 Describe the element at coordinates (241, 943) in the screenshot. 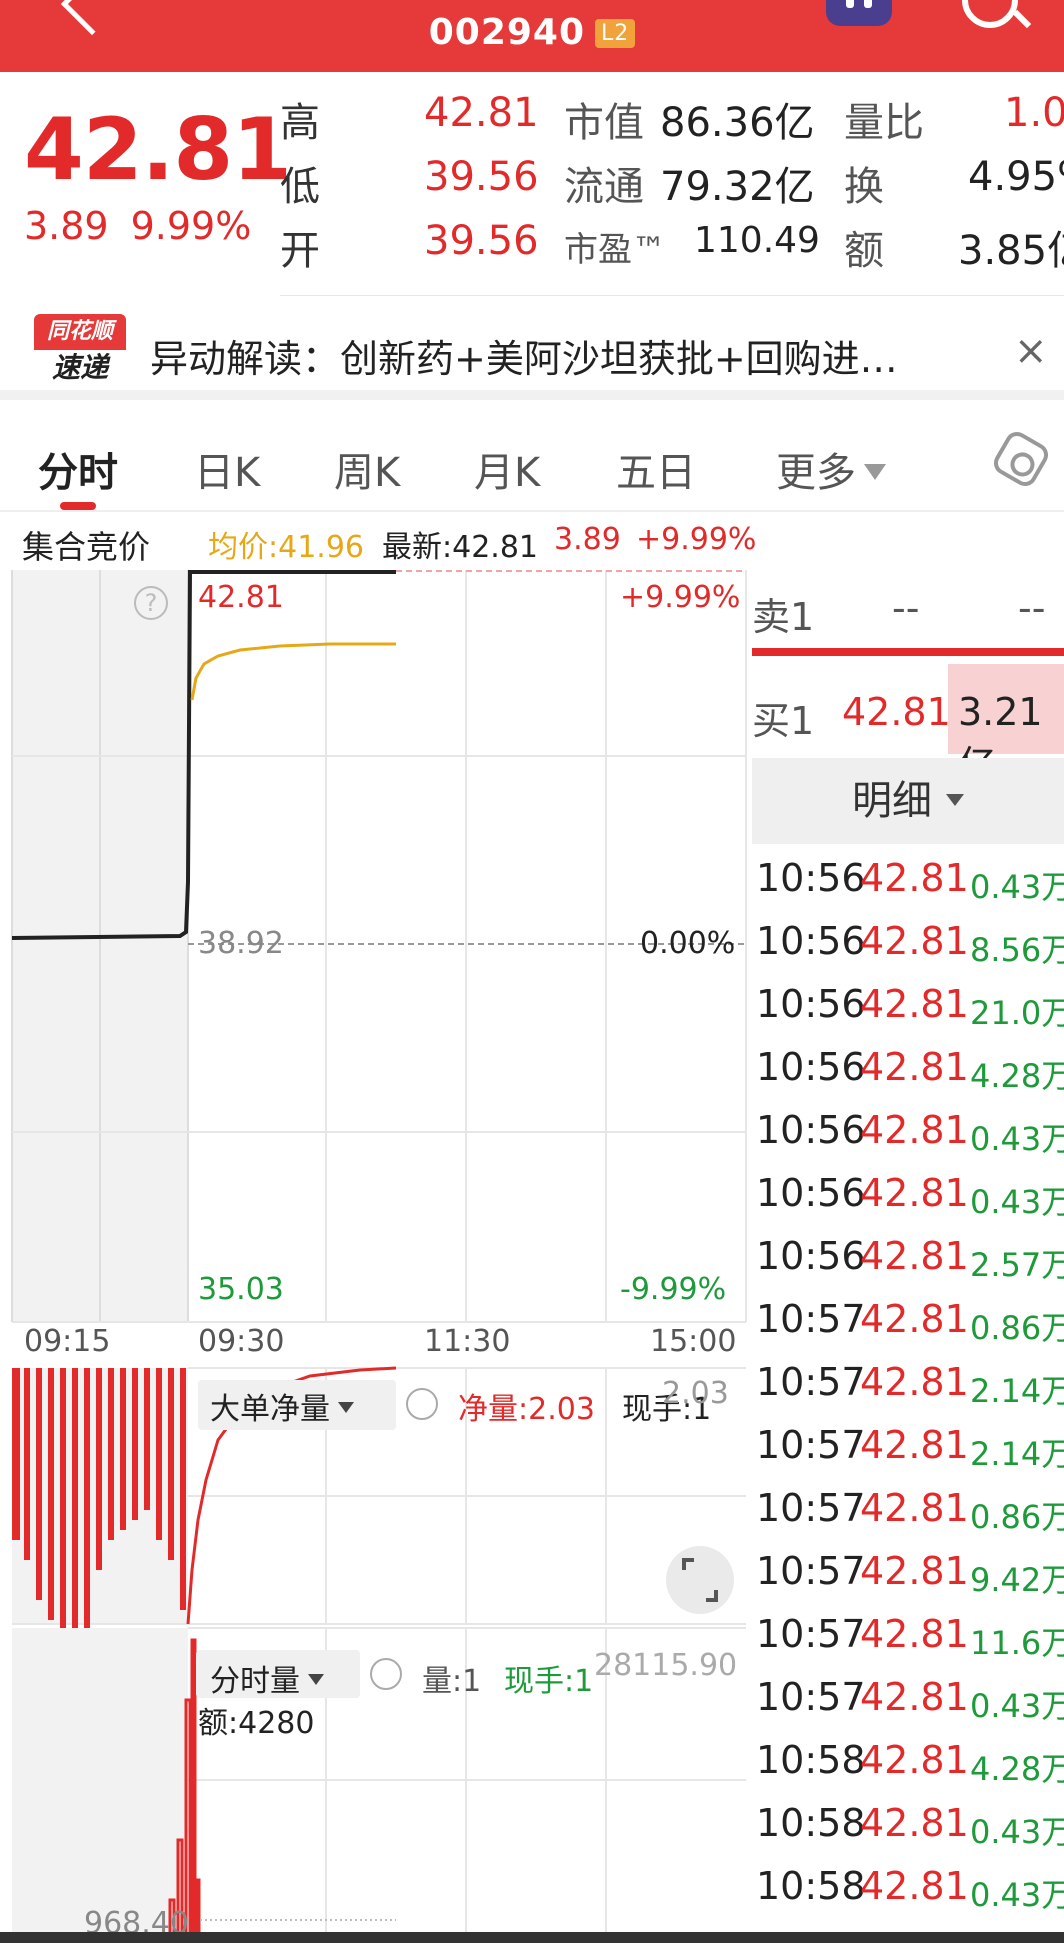

I see `price-mid: 38.92` at that location.